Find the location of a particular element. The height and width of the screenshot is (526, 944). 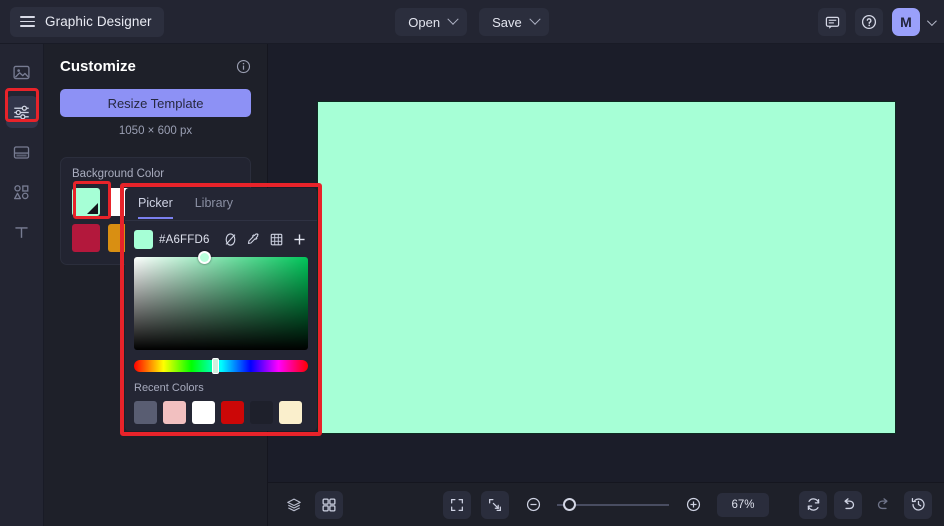

comment-icon is located at coordinates (832, 22).